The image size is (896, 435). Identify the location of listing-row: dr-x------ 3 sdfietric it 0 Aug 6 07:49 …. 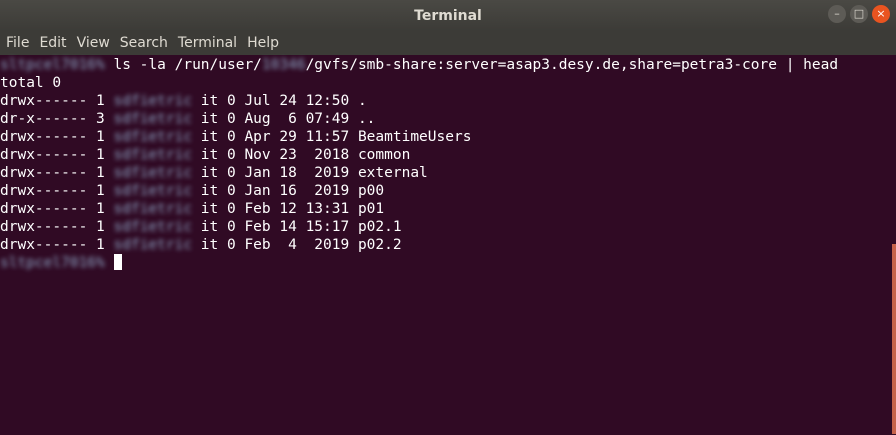
(444, 119).